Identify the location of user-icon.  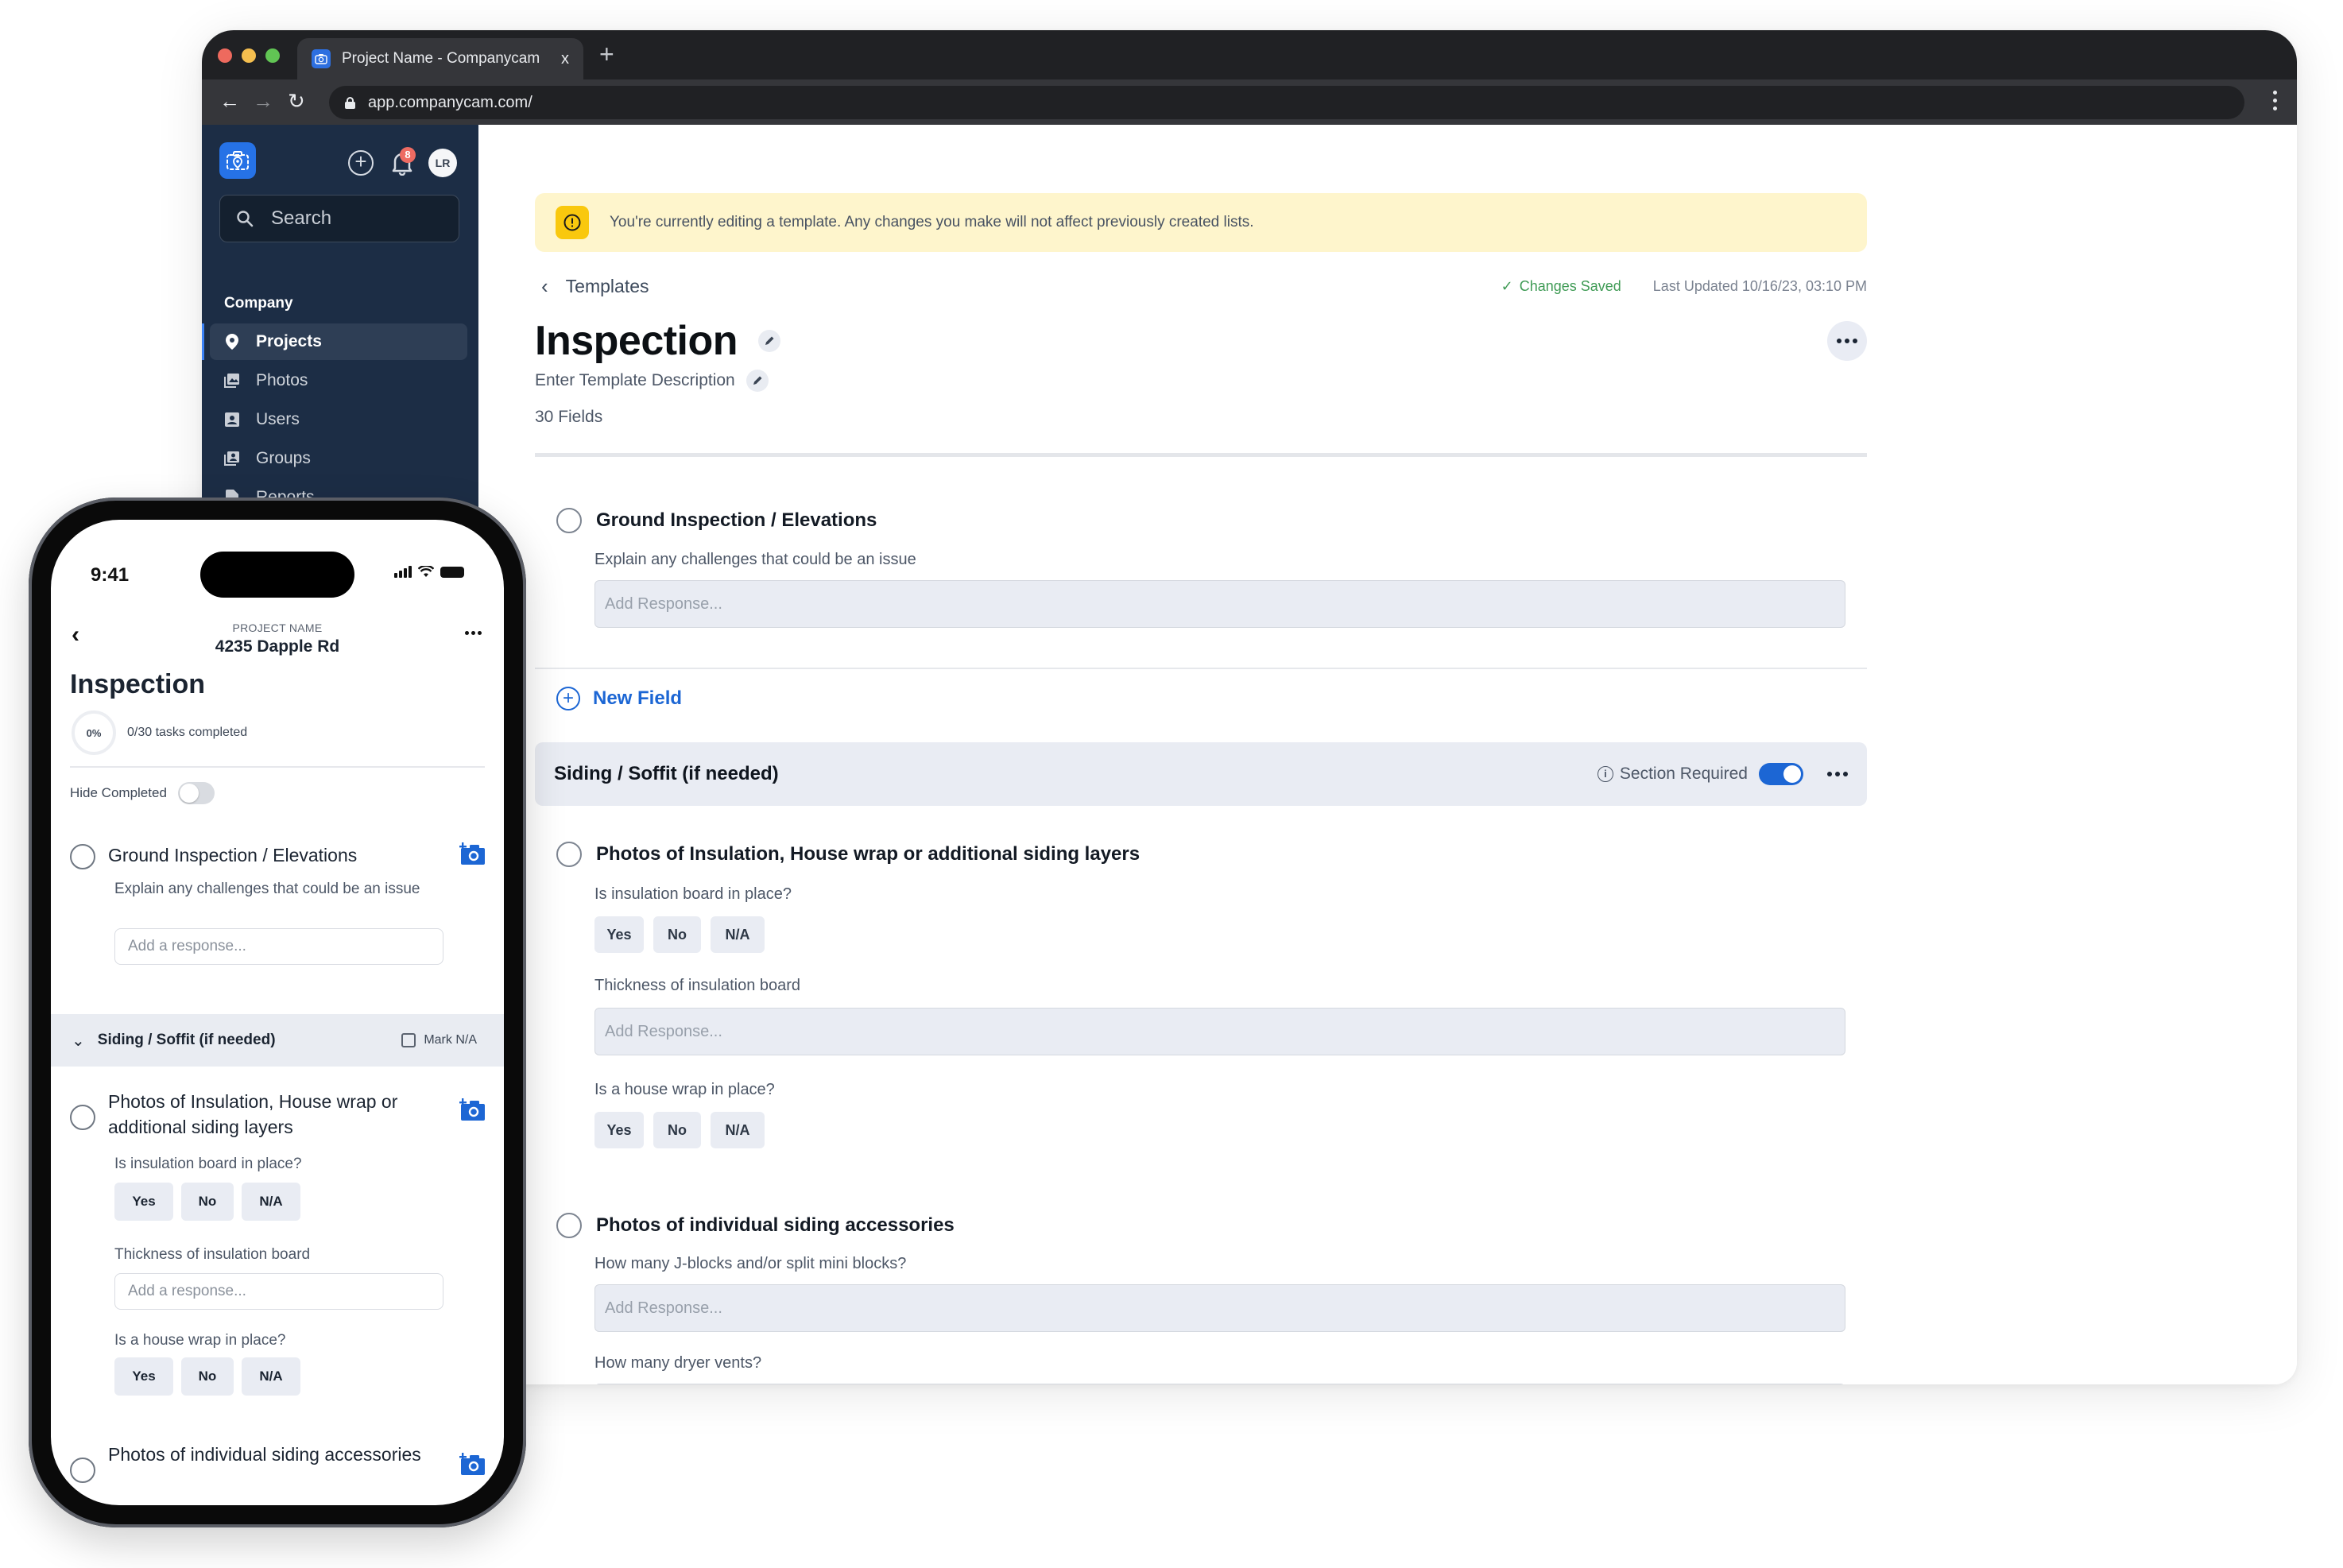
(232, 420).